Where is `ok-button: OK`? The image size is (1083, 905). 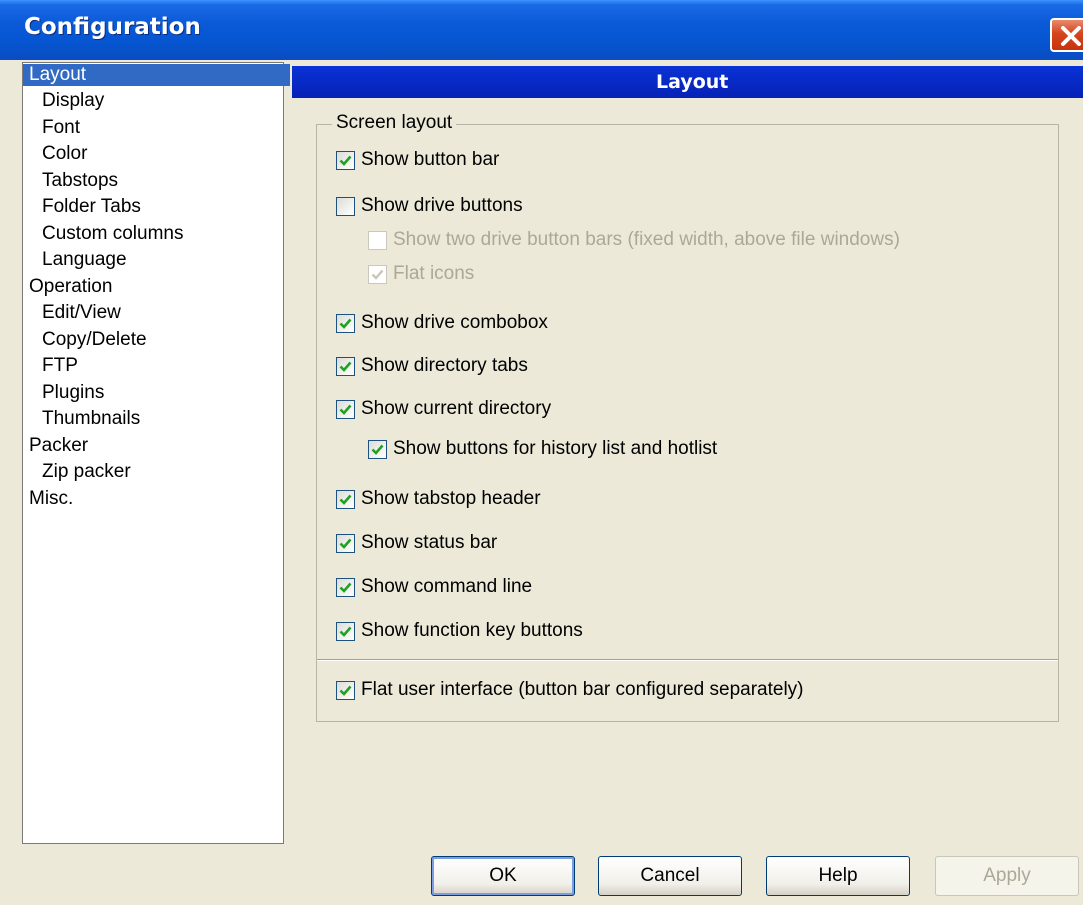
ok-button: OK is located at coordinates (503, 876).